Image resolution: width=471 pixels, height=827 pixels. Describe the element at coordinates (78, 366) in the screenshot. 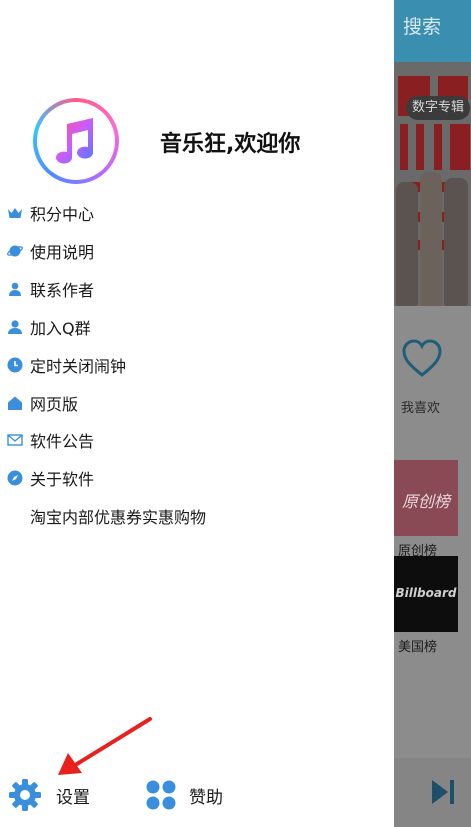

I see `menu-item-label: 定时关闭闹钟` at that location.